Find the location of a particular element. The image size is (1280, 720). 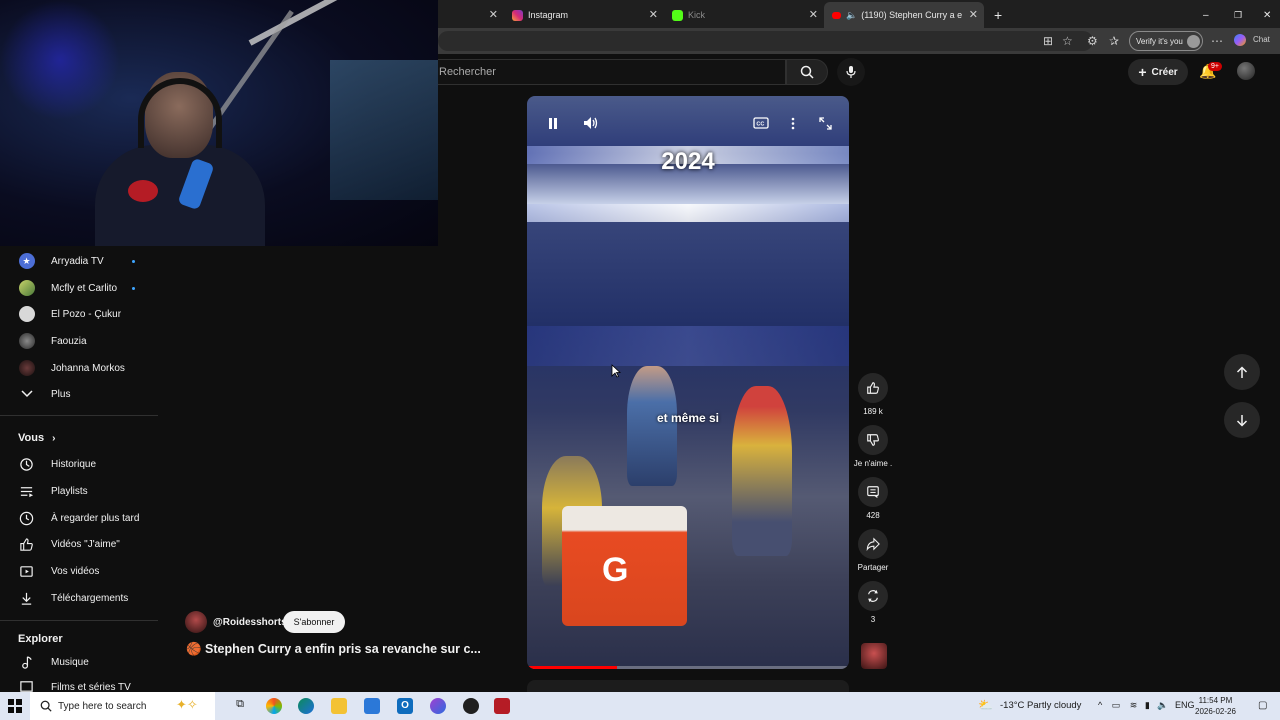

tab-instagram: Instagram ✕ is located at coordinates (584, 15).